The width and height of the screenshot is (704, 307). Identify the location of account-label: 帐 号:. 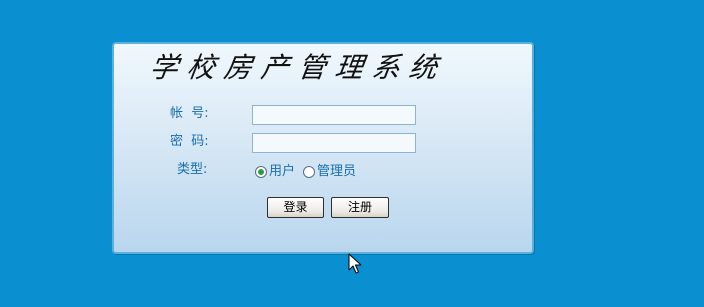
(189, 113).